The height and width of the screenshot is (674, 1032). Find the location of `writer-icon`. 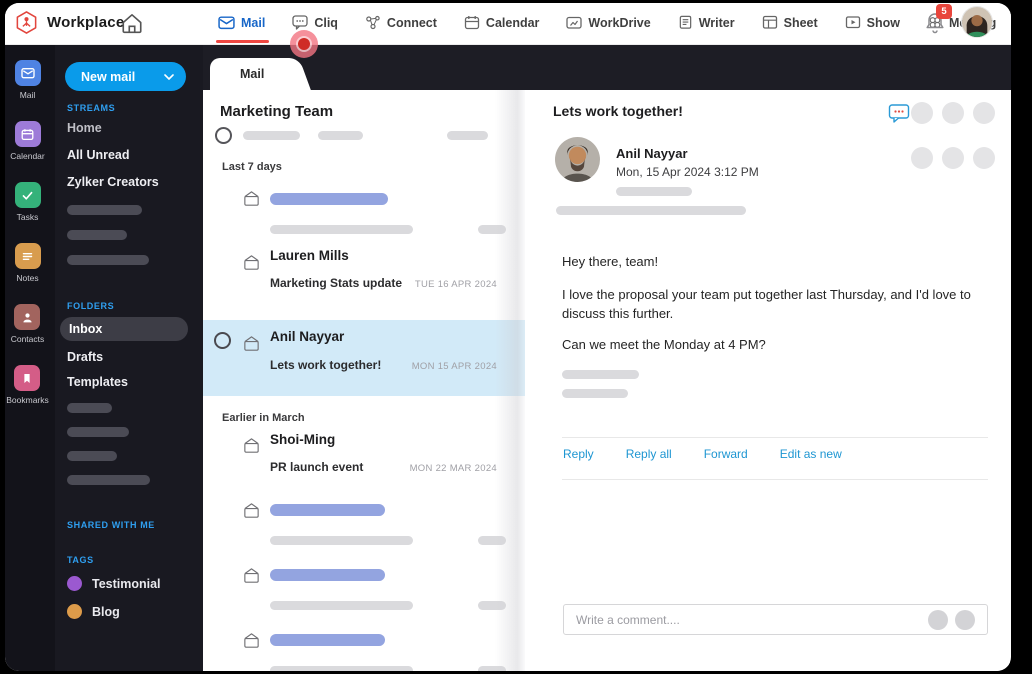

writer-icon is located at coordinates (685, 22).